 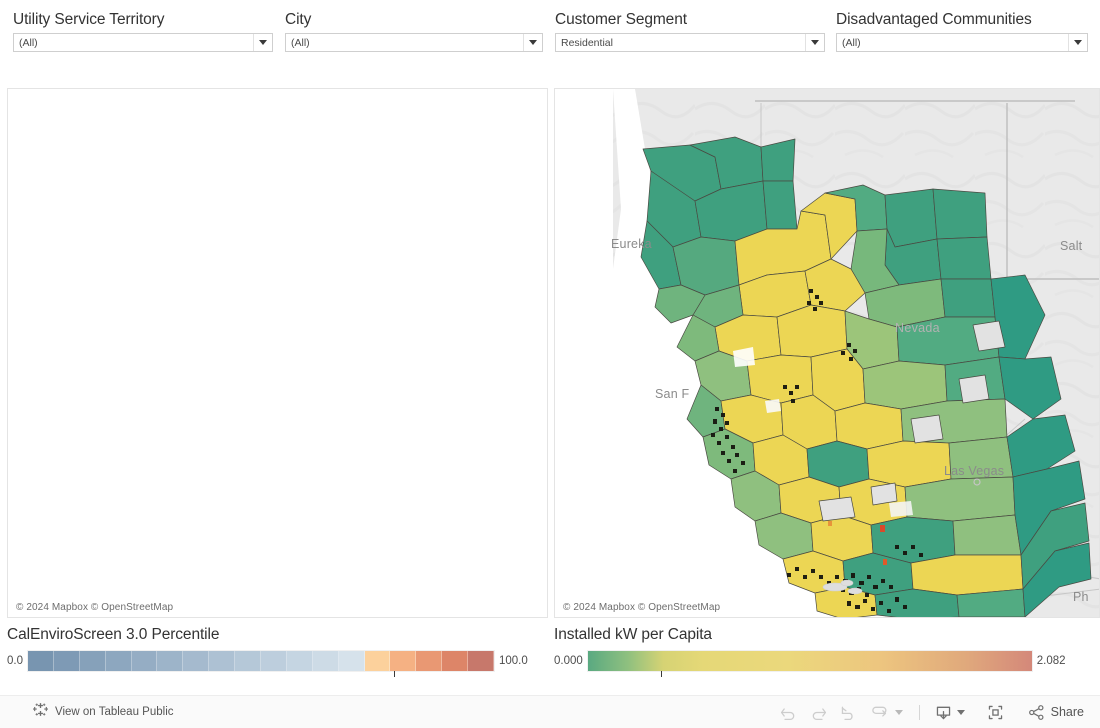 What do you see at coordinates (962, 31) in the screenshot?
I see `filter-disadvantaged-communities: Disadvantaged Communities (All)` at bounding box center [962, 31].